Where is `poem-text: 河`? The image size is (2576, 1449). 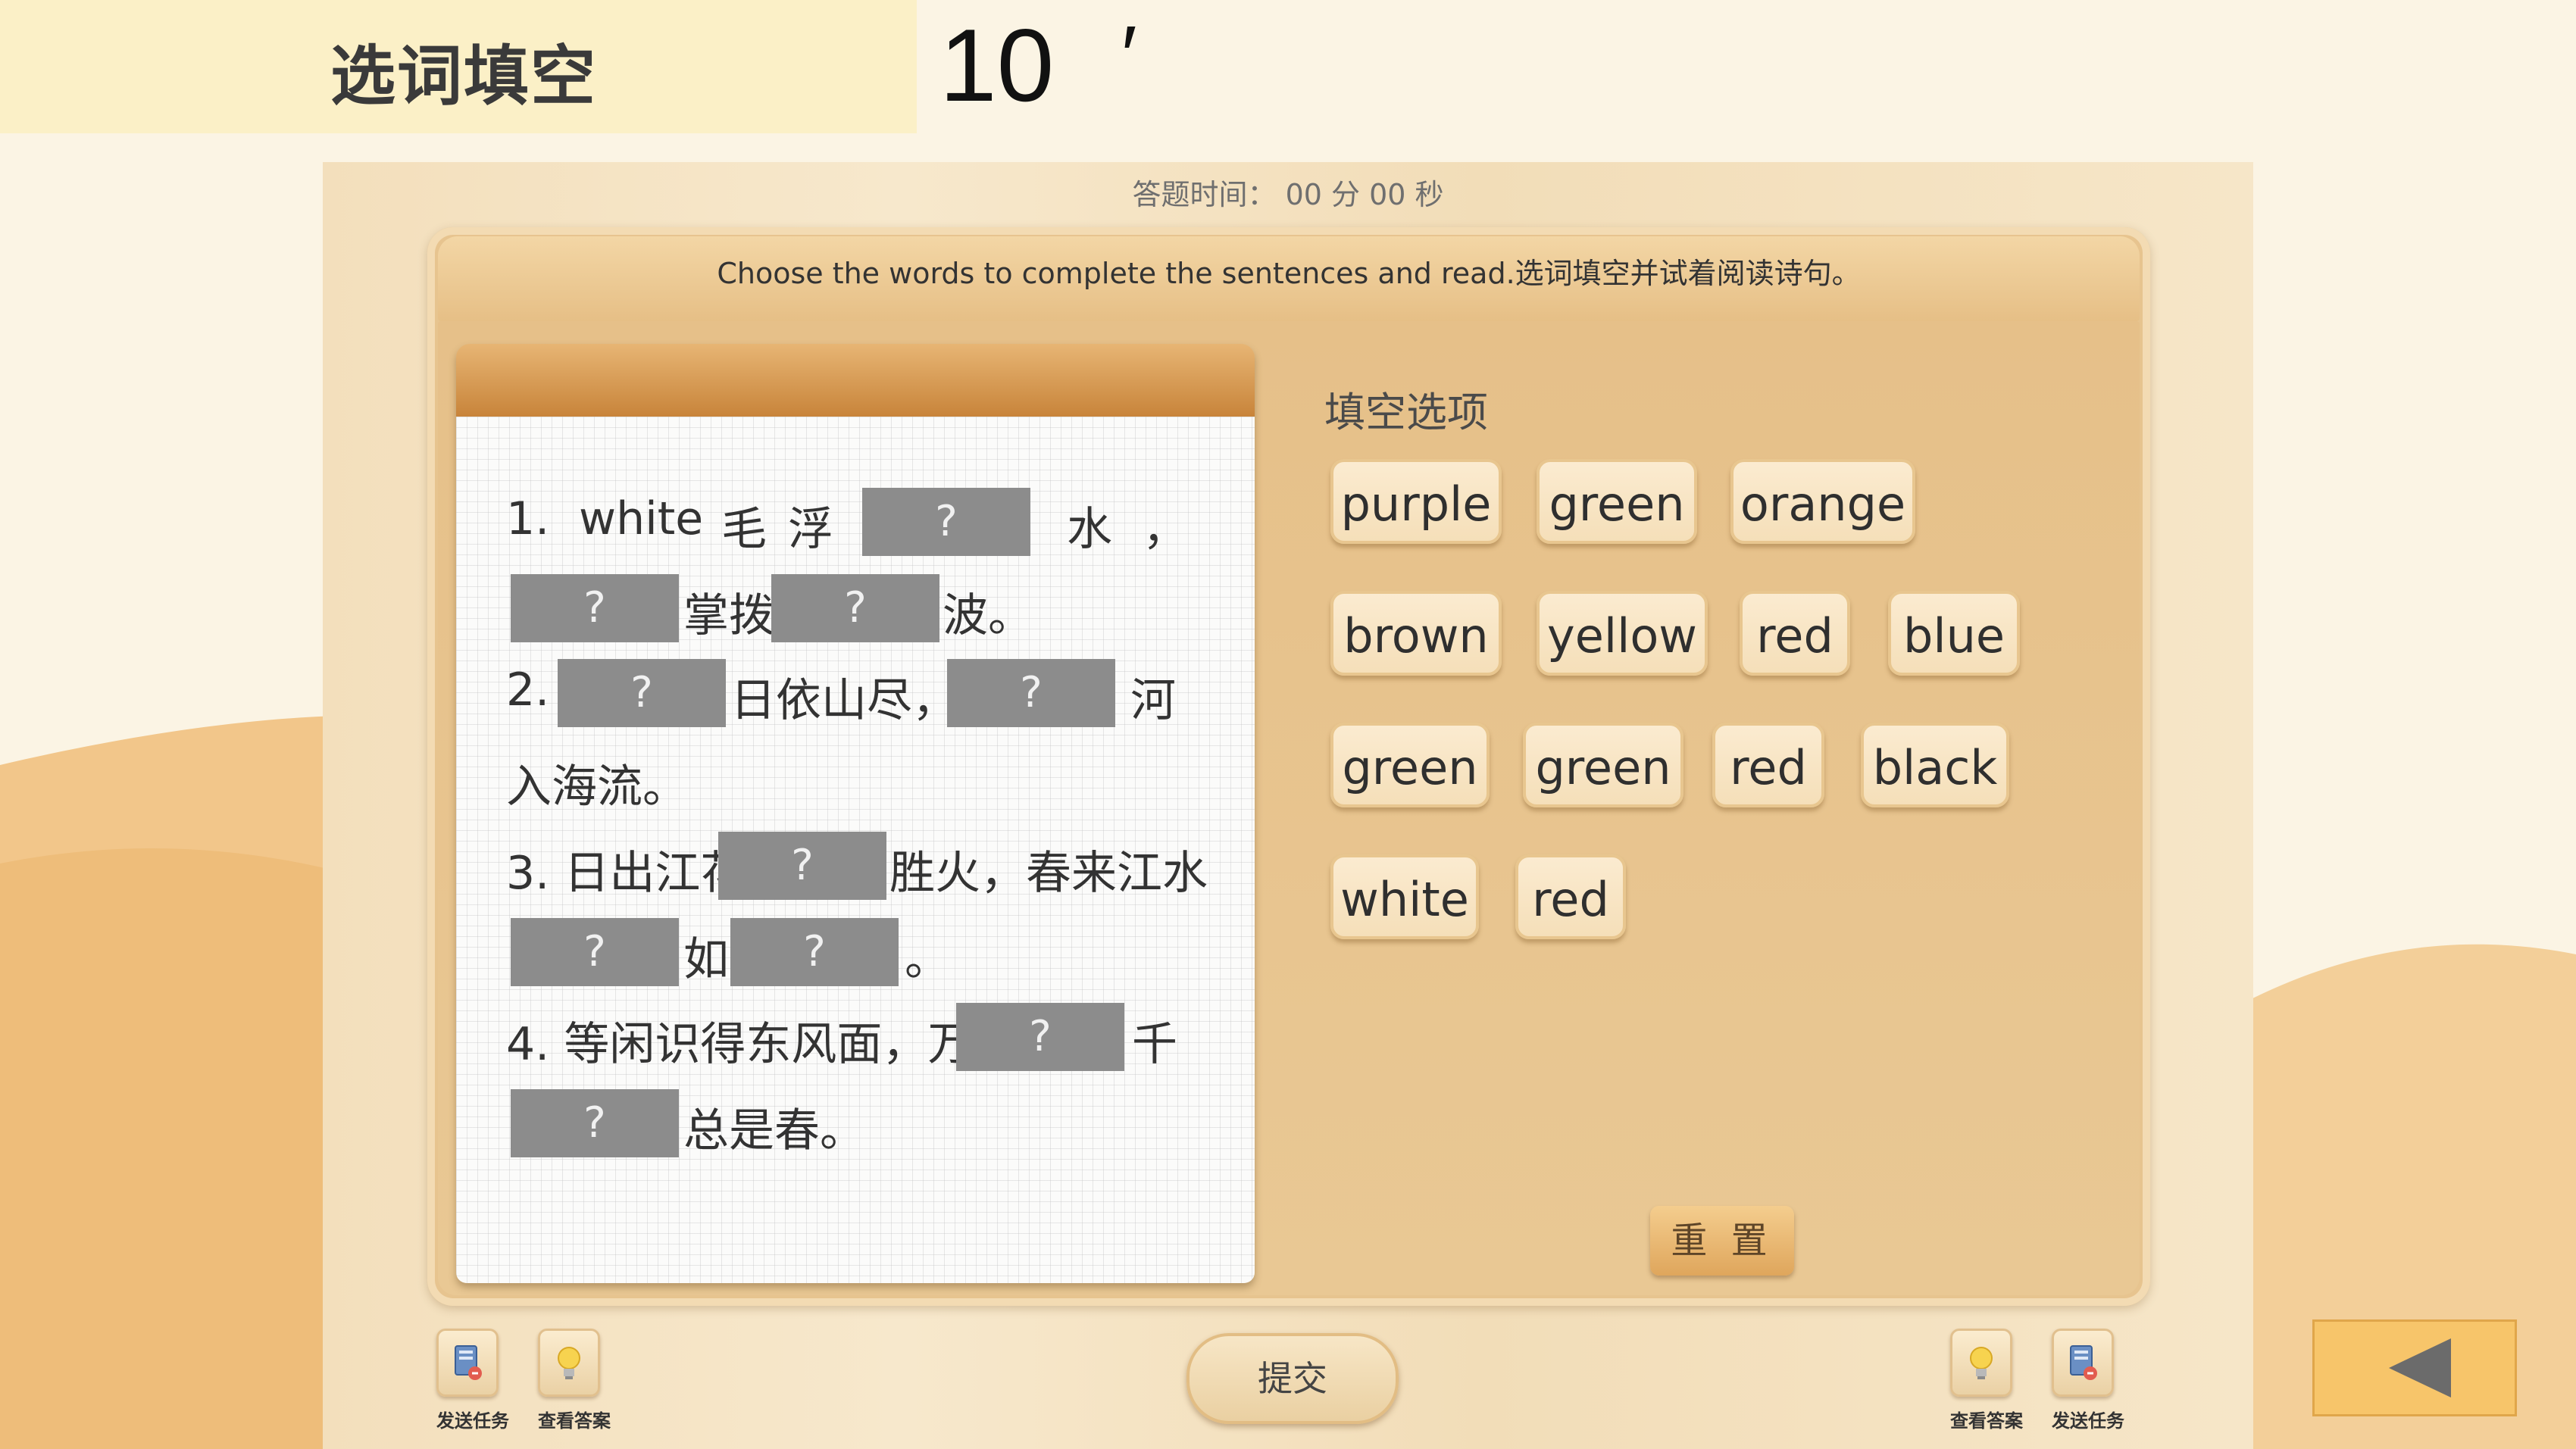
poem-text: 河 is located at coordinates (1153, 700).